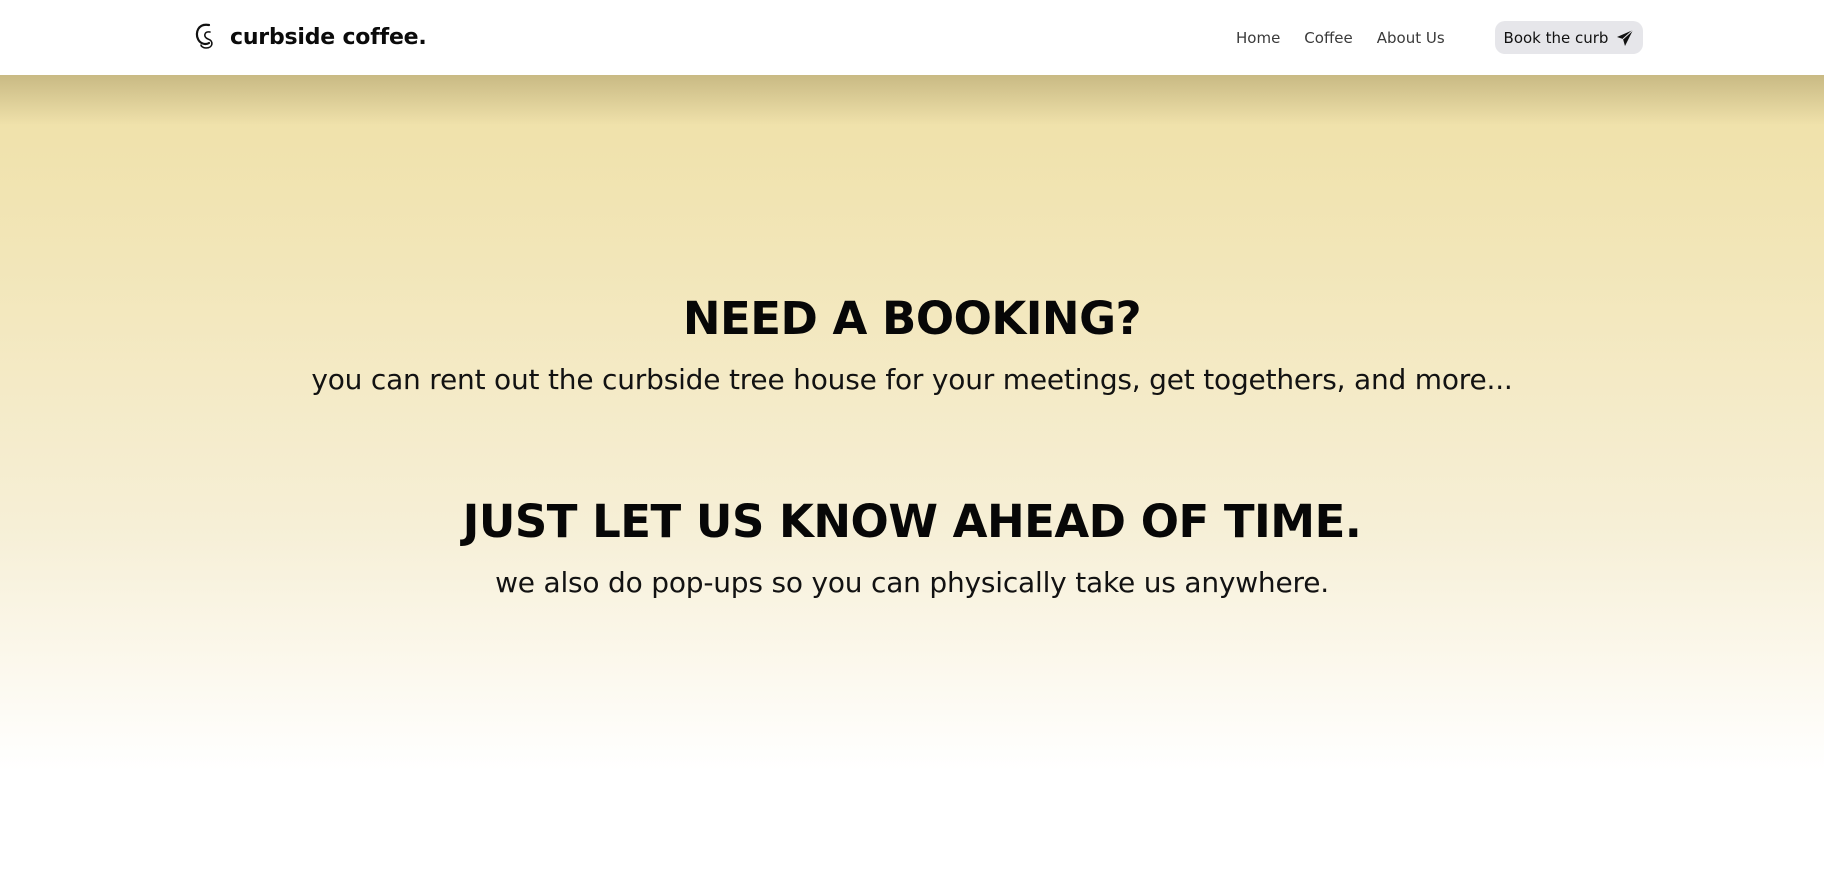  I want to click on nav-link-about-us: About Us, so click(1411, 38).